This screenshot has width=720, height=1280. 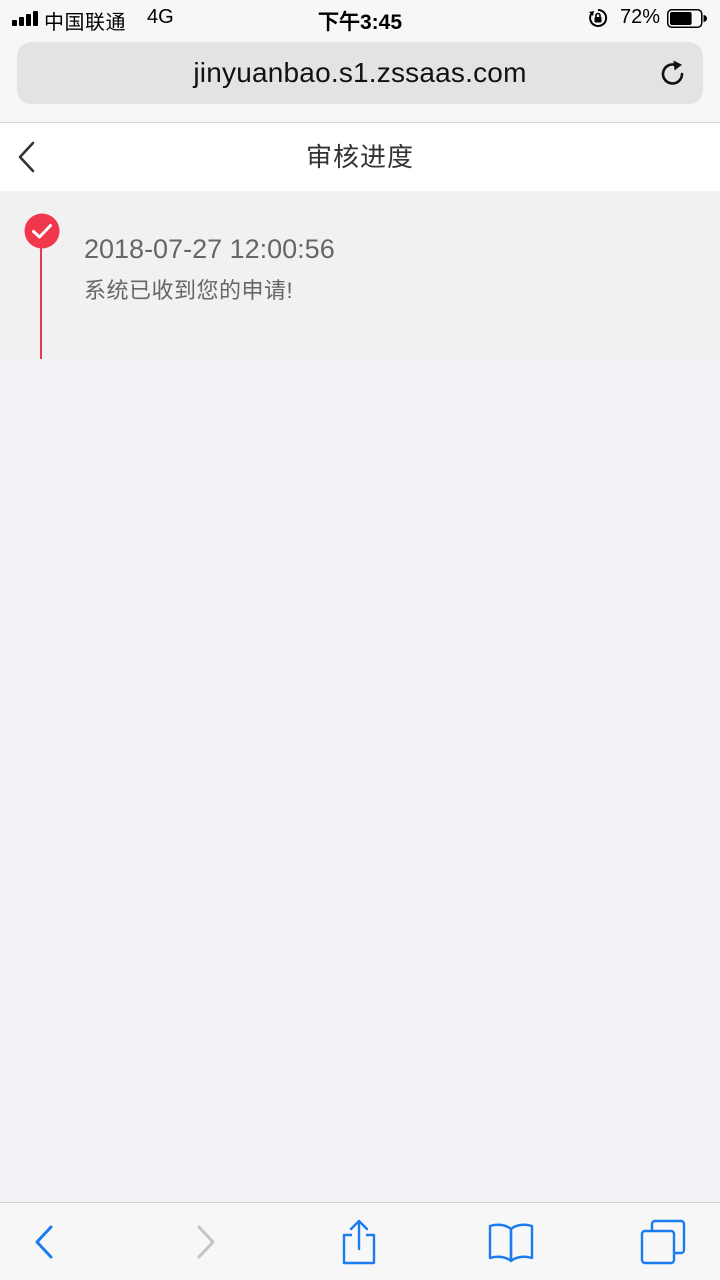 I want to click on reload-icon, so click(x=673, y=74).